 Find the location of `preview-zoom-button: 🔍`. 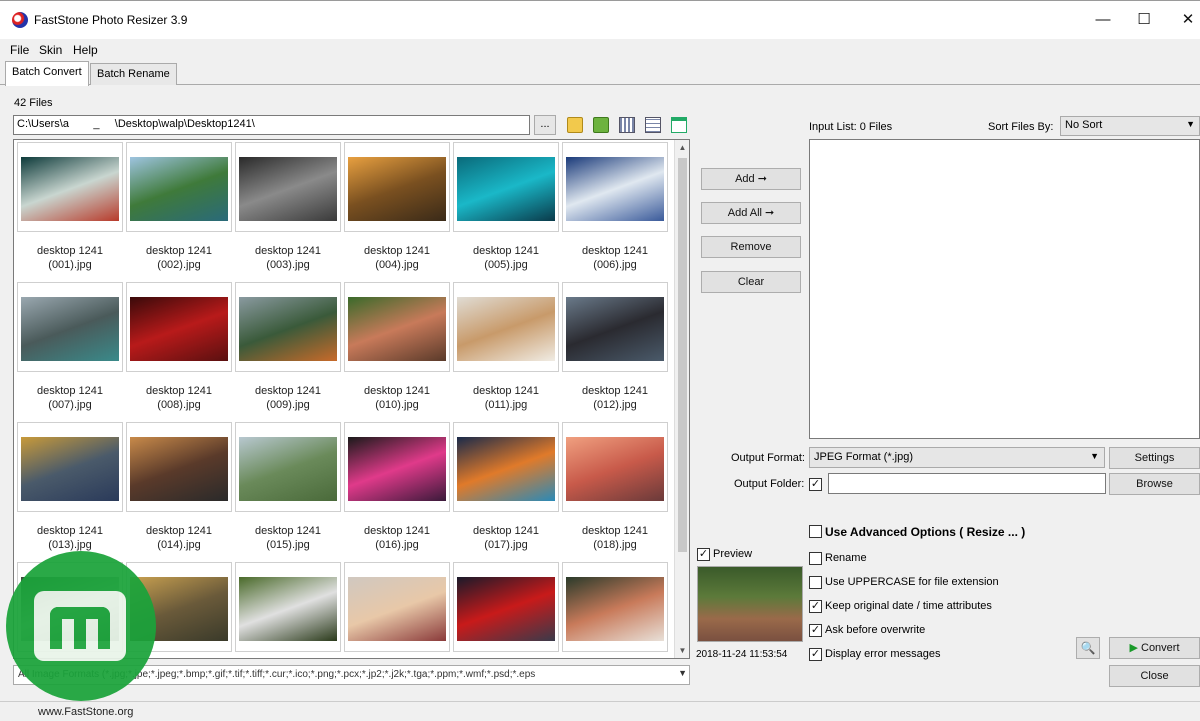

preview-zoom-button: 🔍 is located at coordinates (1088, 648).